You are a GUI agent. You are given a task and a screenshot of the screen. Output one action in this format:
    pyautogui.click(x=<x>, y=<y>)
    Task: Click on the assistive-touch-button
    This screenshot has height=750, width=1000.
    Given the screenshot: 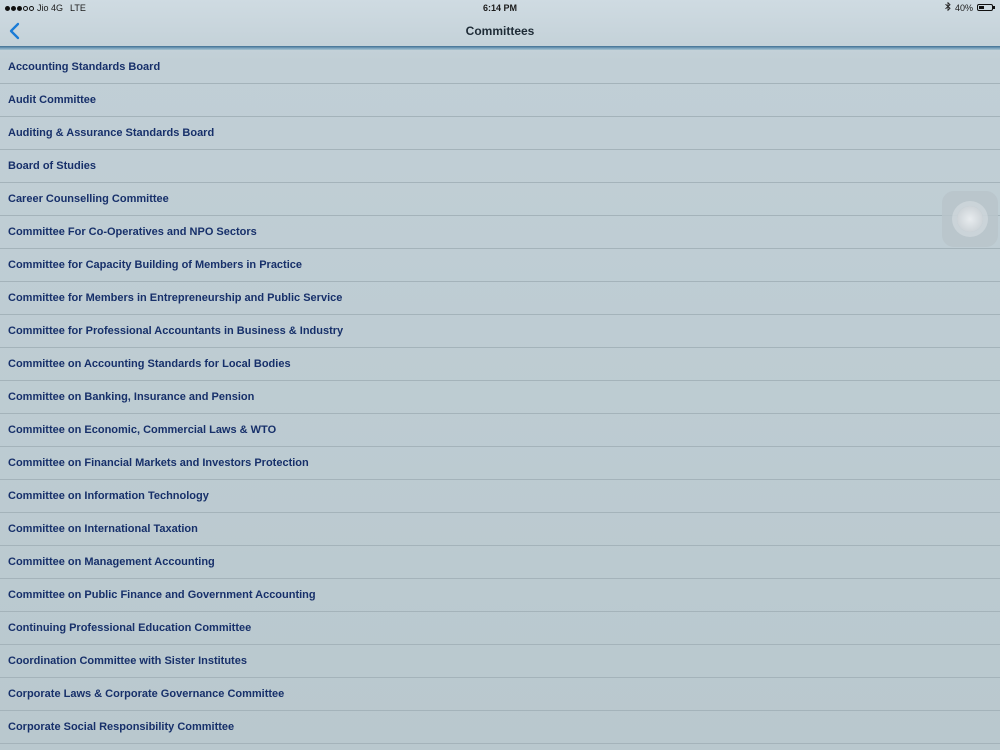 What is the action you would take?
    pyautogui.click(x=970, y=219)
    